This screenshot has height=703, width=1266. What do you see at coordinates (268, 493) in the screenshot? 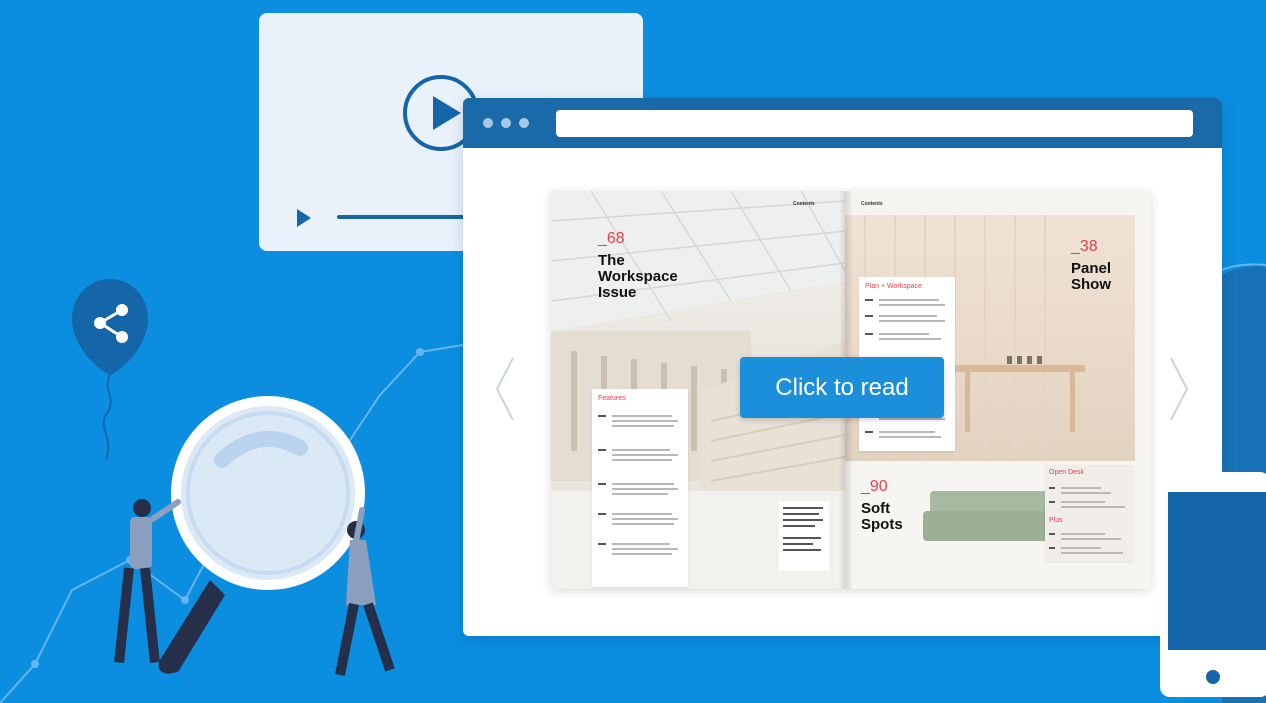
I see `magnifier-icon` at bounding box center [268, 493].